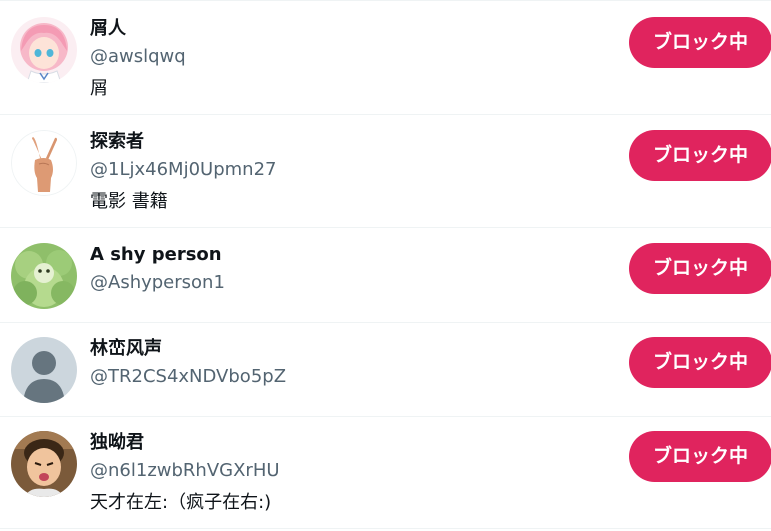 This screenshot has width=771, height=531. What do you see at coordinates (129, 201) in the screenshot?
I see `user-bio: 電影 書籍` at bounding box center [129, 201].